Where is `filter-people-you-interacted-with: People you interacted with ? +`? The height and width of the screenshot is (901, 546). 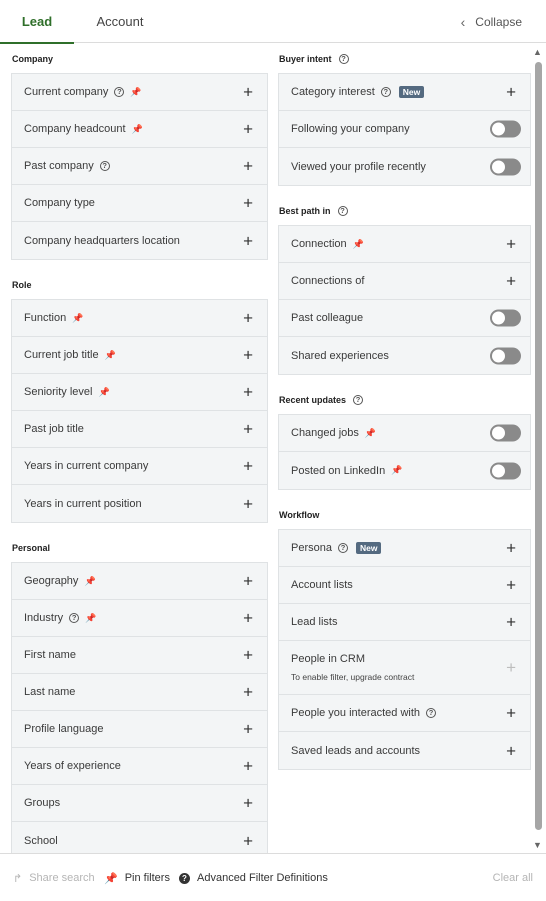
filter-people-you-interacted-with: People you interacted with ? + is located at coordinates (404, 713).